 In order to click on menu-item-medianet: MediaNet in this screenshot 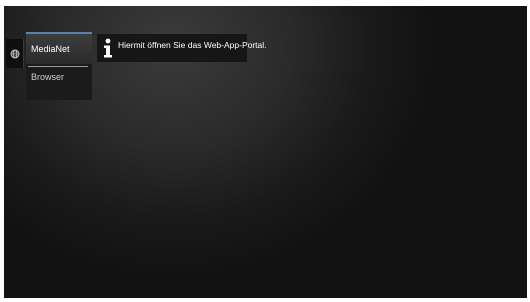, I will do `click(59, 48)`.